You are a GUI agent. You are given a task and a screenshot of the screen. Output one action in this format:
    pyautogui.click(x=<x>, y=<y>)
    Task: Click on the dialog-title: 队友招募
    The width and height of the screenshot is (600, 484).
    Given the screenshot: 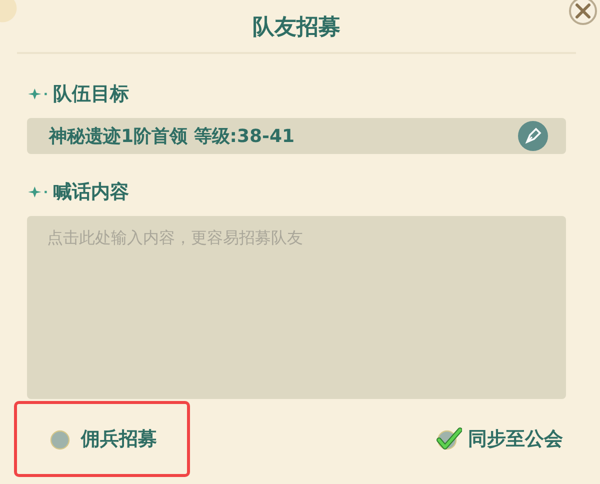 What is the action you would take?
    pyautogui.click(x=297, y=28)
    